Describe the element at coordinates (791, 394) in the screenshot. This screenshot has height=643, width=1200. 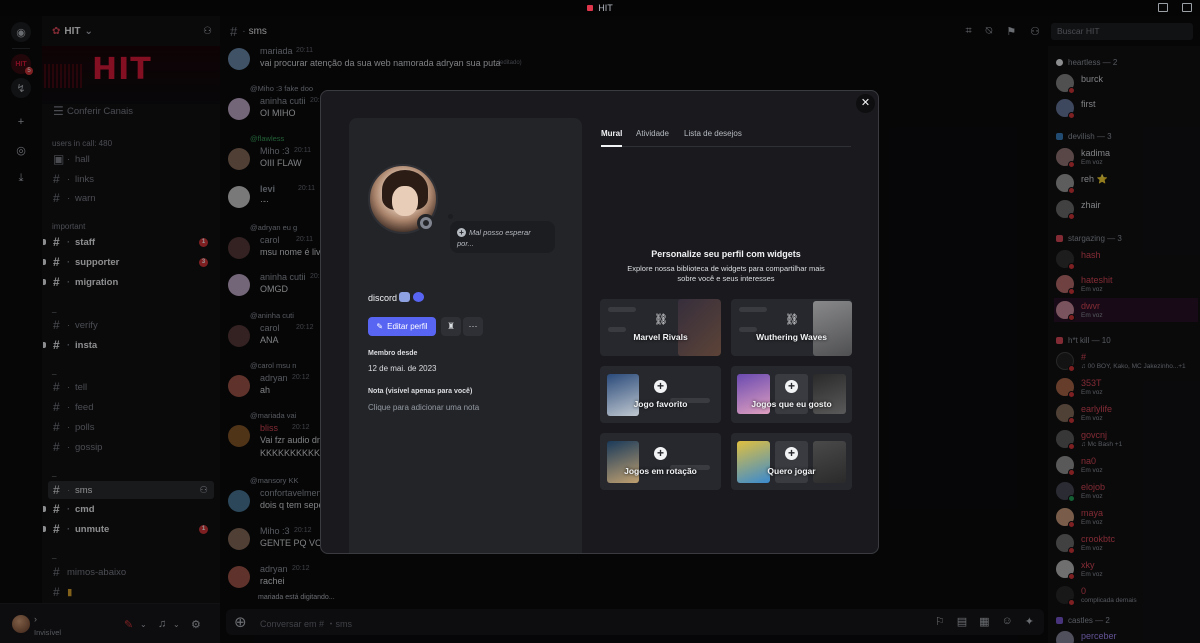
I see `widget-jogos-que-eu-gosto: + Jogos que eu gosto` at that location.